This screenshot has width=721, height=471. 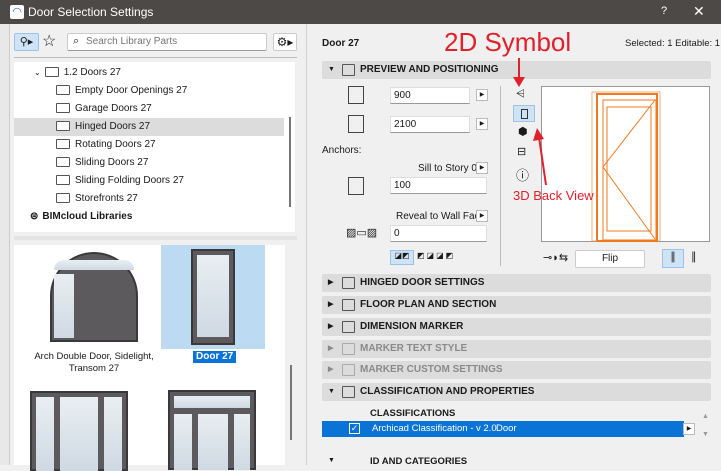 What do you see at coordinates (438, 185) in the screenshot?
I see `sill-input: 100` at bounding box center [438, 185].